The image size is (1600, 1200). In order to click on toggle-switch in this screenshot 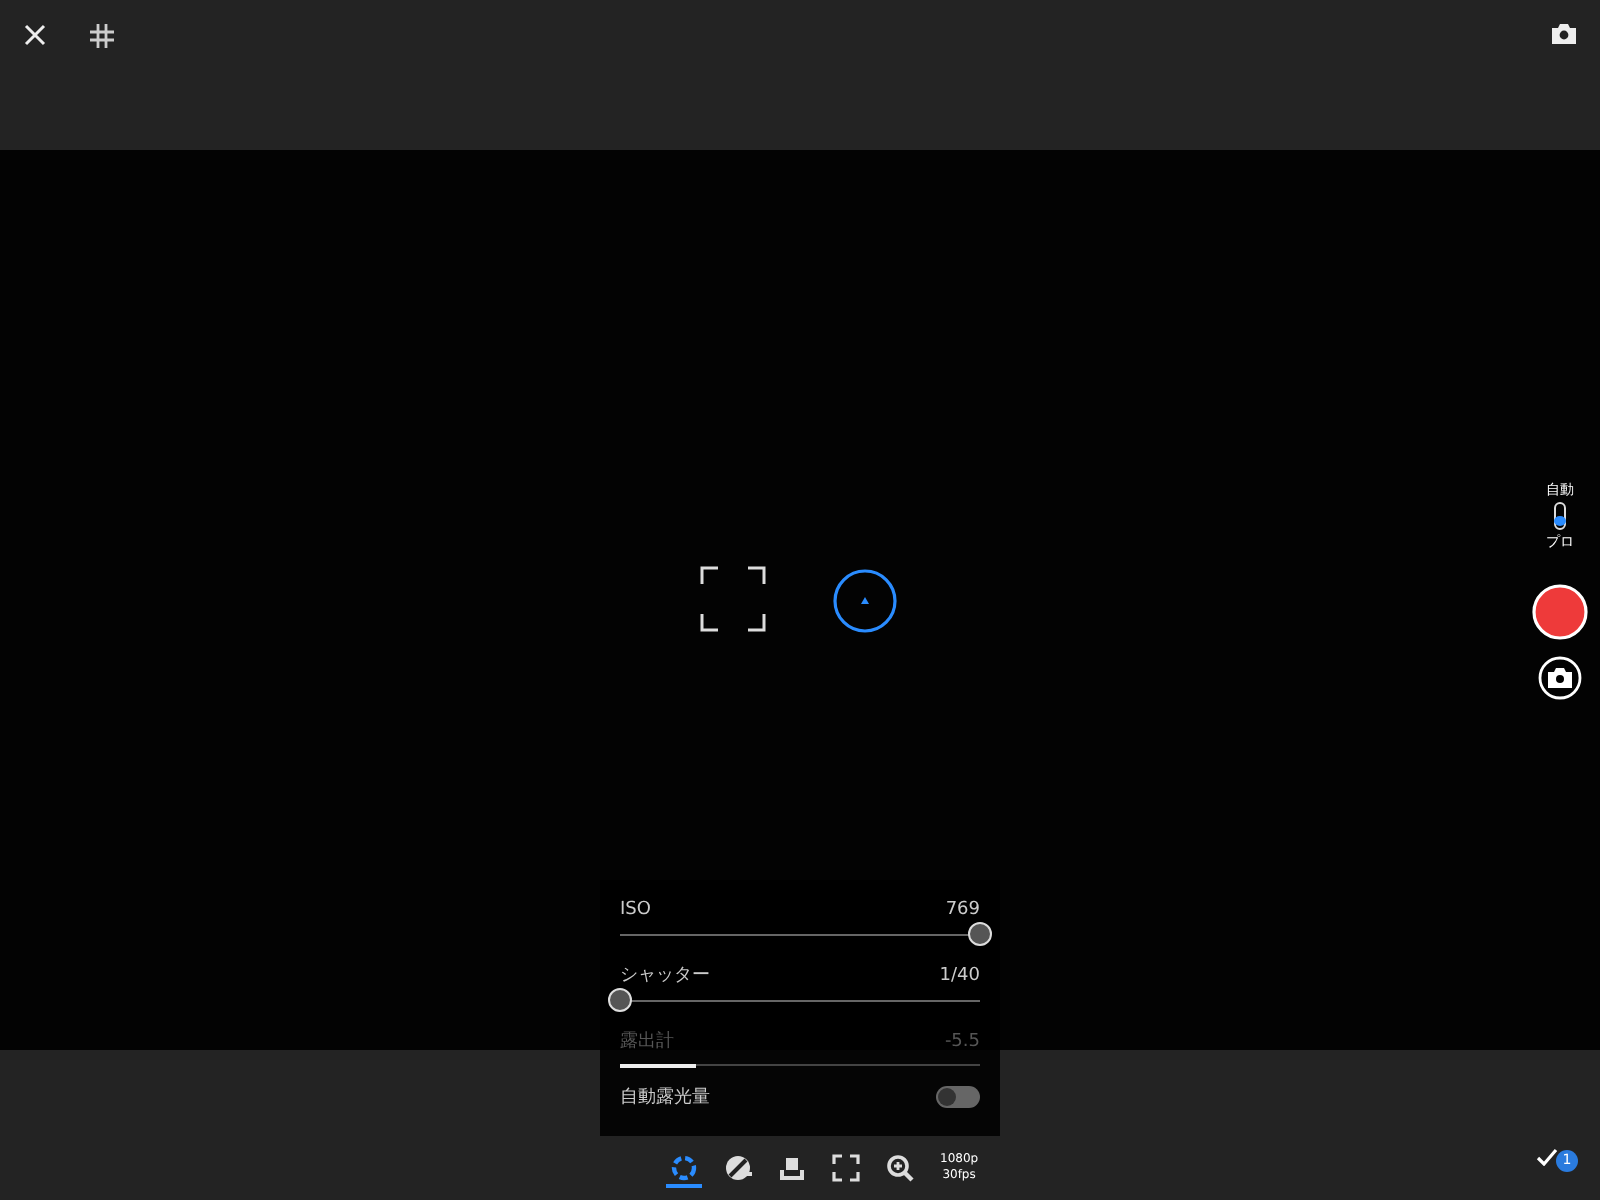, I will do `click(958, 1096)`.